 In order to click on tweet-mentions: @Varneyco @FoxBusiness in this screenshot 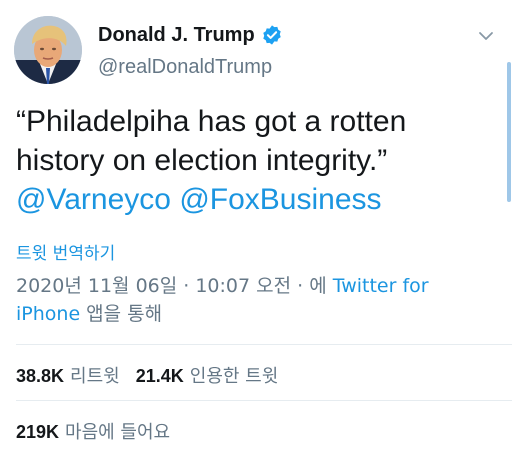, I will do `click(251, 199)`.